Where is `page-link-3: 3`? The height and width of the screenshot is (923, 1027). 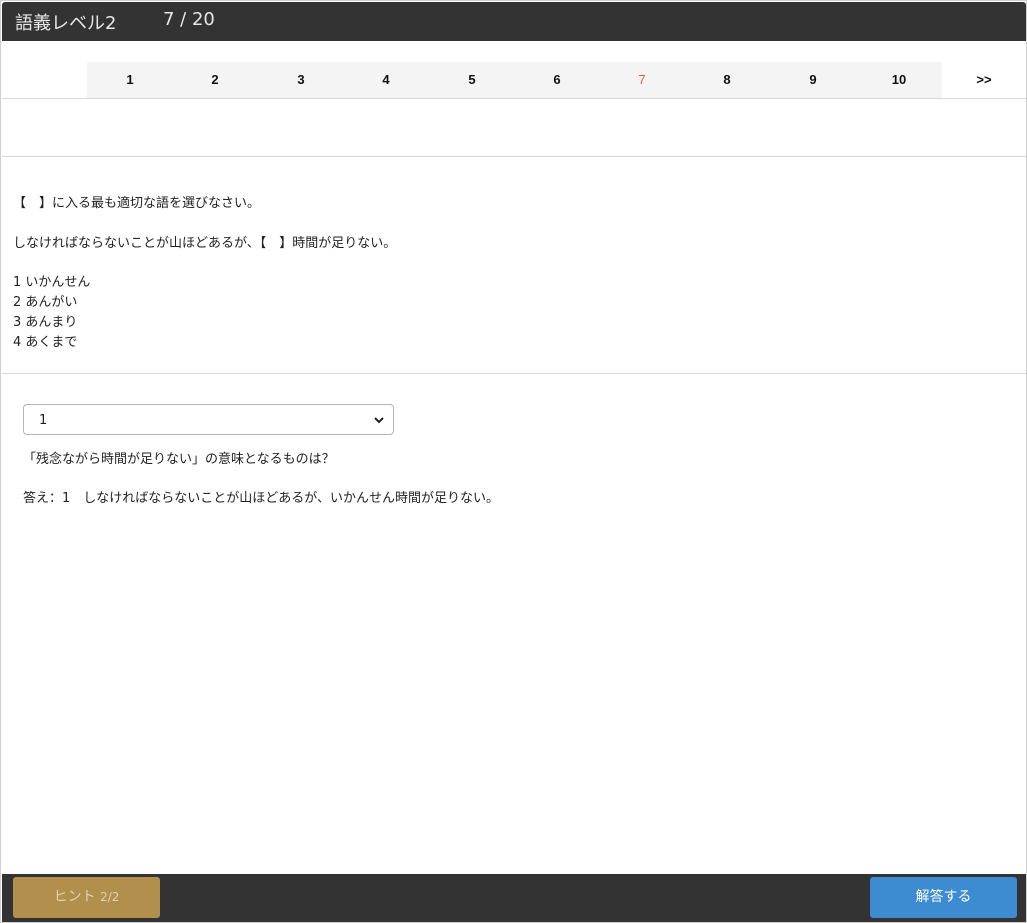
page-link-3: 3 is located at coordinates (301, 80).